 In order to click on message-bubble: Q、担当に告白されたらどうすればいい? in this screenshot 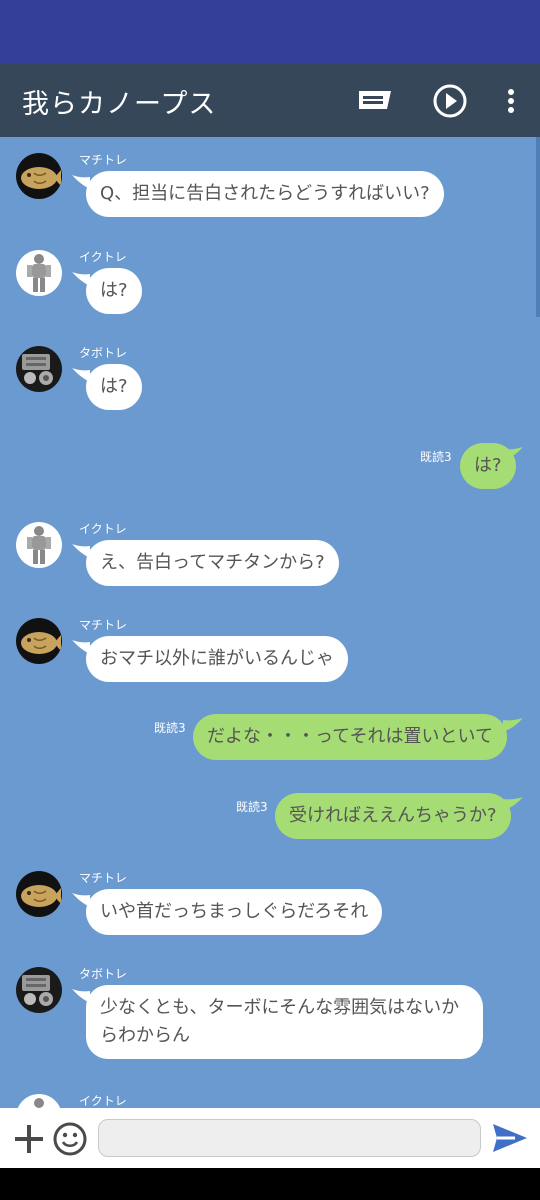, I will do `click(265, 194)`.